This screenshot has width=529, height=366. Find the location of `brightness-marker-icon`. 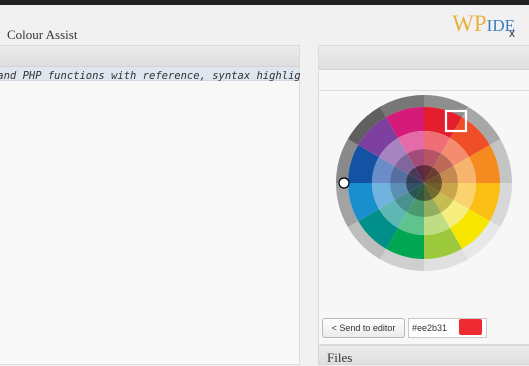

brightness-marker-icon is located at coordinates (344, 183).